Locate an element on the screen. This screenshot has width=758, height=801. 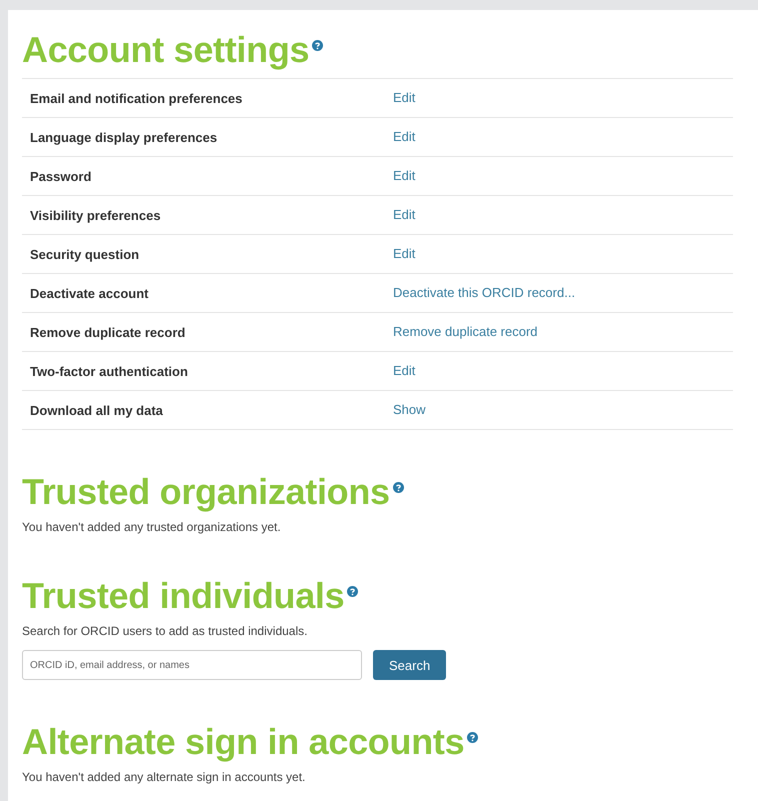
section-text: You haven't added any trusted organizations yet. is located at coordinates (152, 527).